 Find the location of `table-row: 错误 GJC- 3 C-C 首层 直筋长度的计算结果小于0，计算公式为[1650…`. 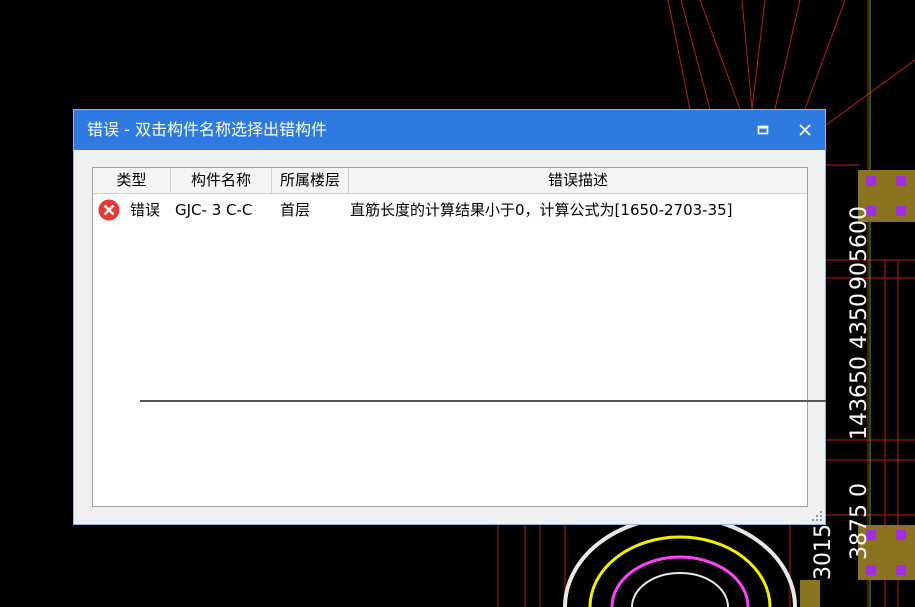

table-row: 错误 GJC- 3 C-C 首层 直筋长度的计算结果小于0，计算公式为[1650… is located at coordinates (450, 210).